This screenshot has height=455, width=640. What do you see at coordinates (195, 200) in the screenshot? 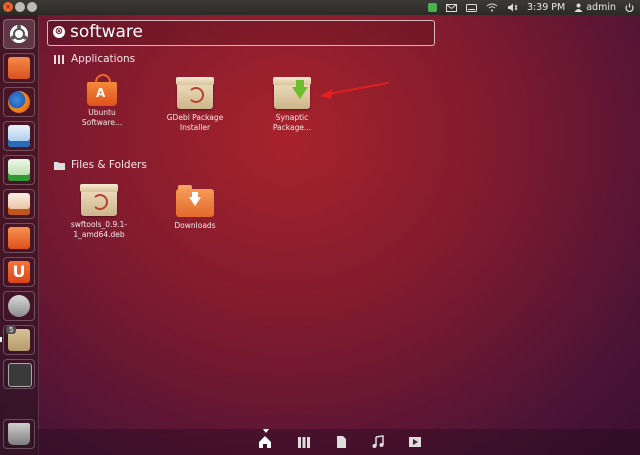
I see `downloads-folder-icon` at bounding box center [195, 200].